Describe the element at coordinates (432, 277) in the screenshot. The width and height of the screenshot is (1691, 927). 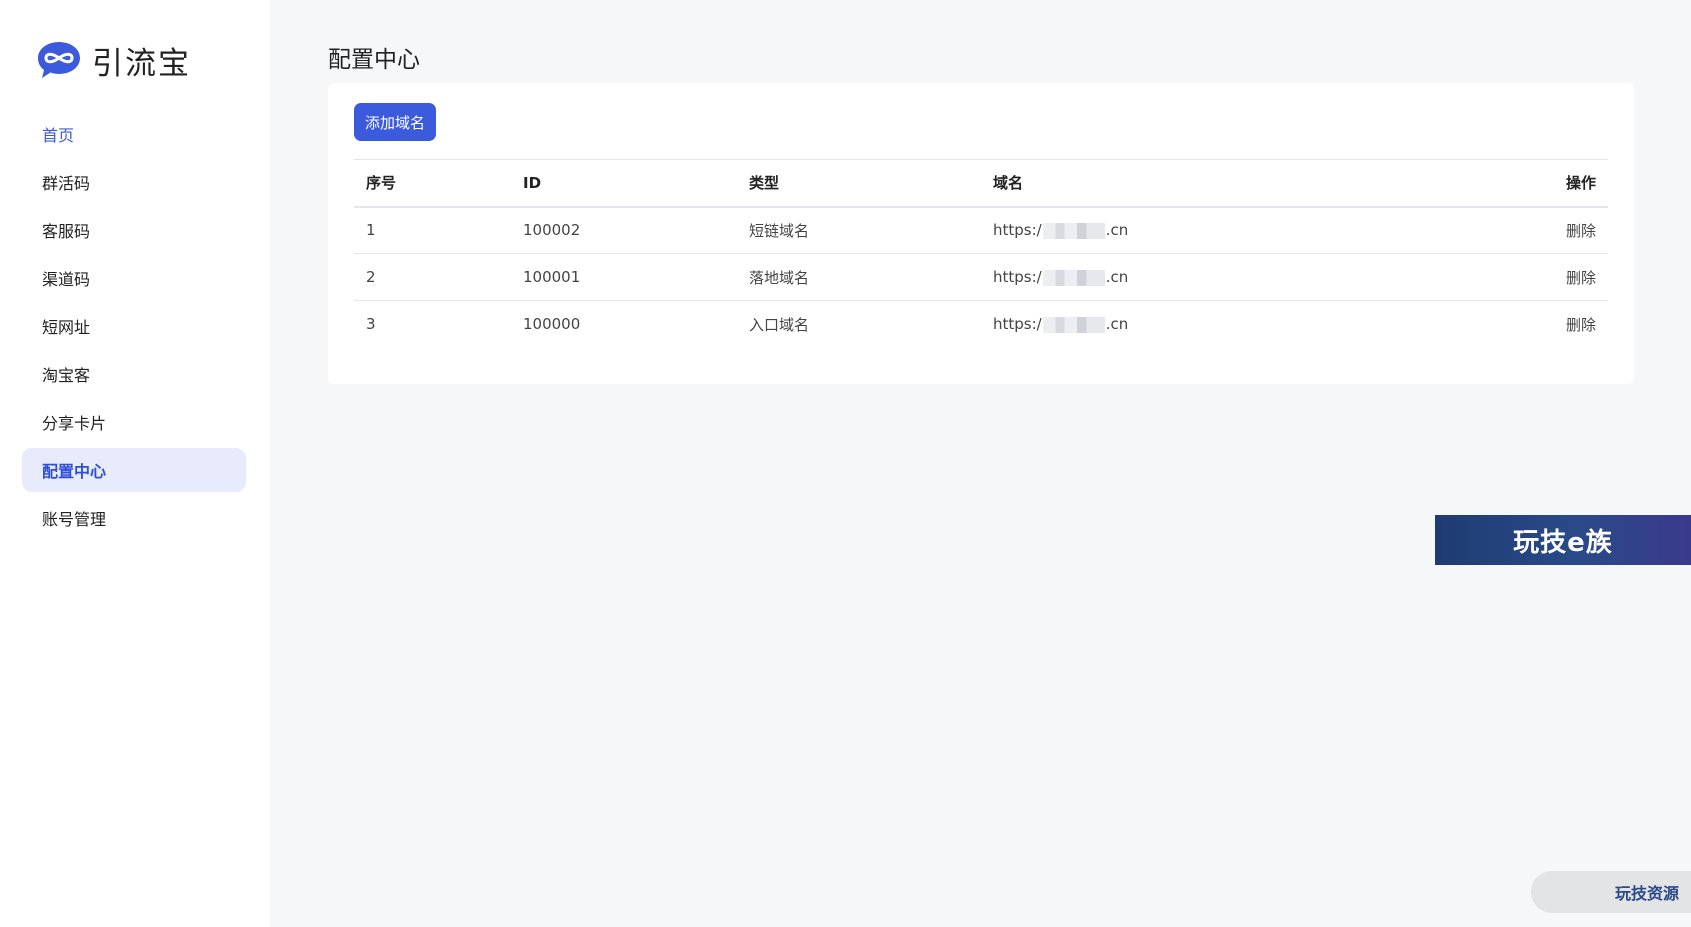
I see `cell-seq: 2` at that location.